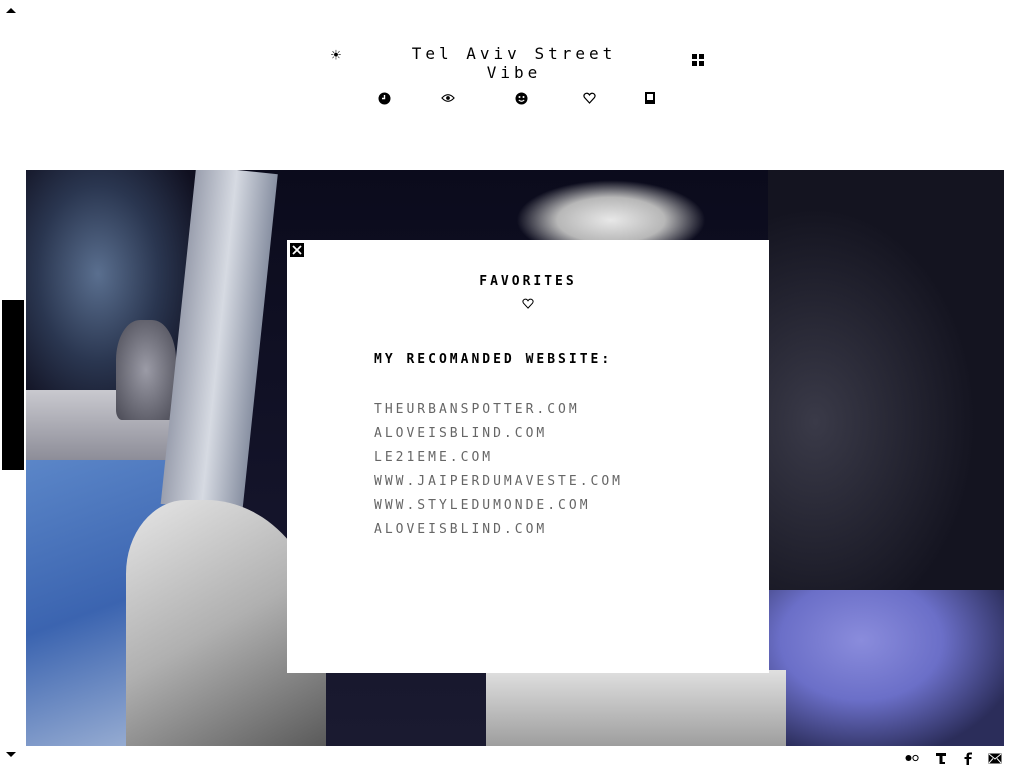 This screenshot has width=1024, height=768. I want to click on eye-icon, so click(448, 98).